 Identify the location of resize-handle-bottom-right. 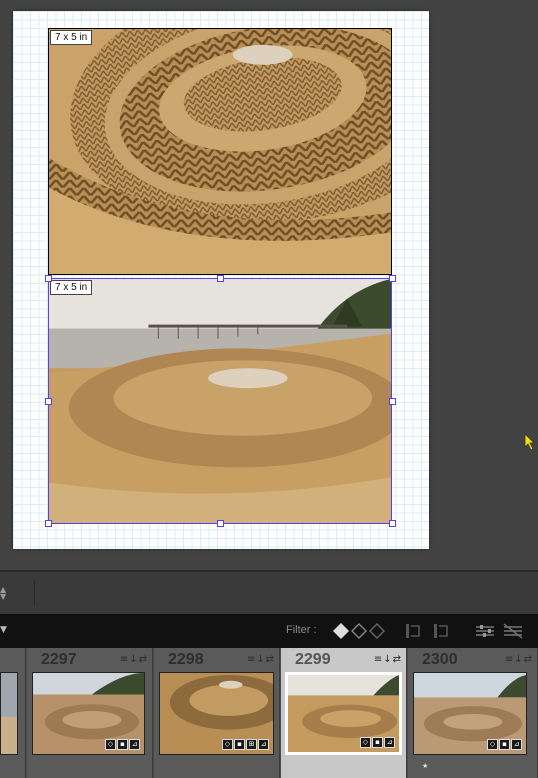
(392, 523).